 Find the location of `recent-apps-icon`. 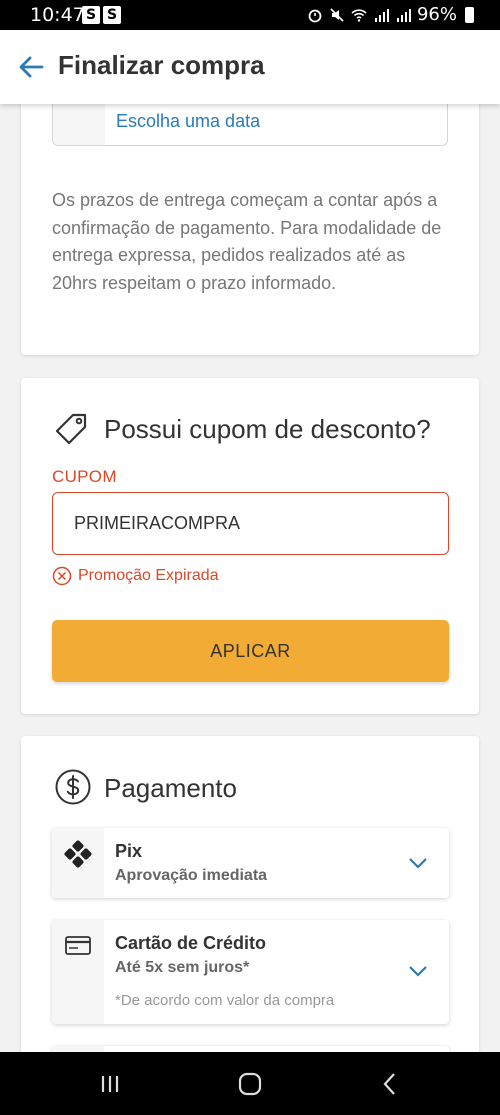

recent-apps-icon is located at coordinates (110, 1084).